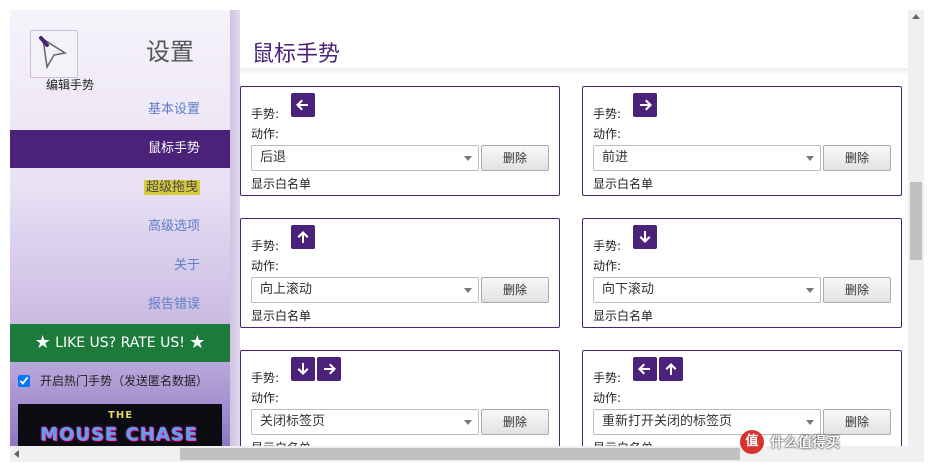 The height and width of the screenshot is (472, 934). Describe the element at coordinates (916, 16) in the screenshot. I see `scroll-up-arrow-icon` at that location.